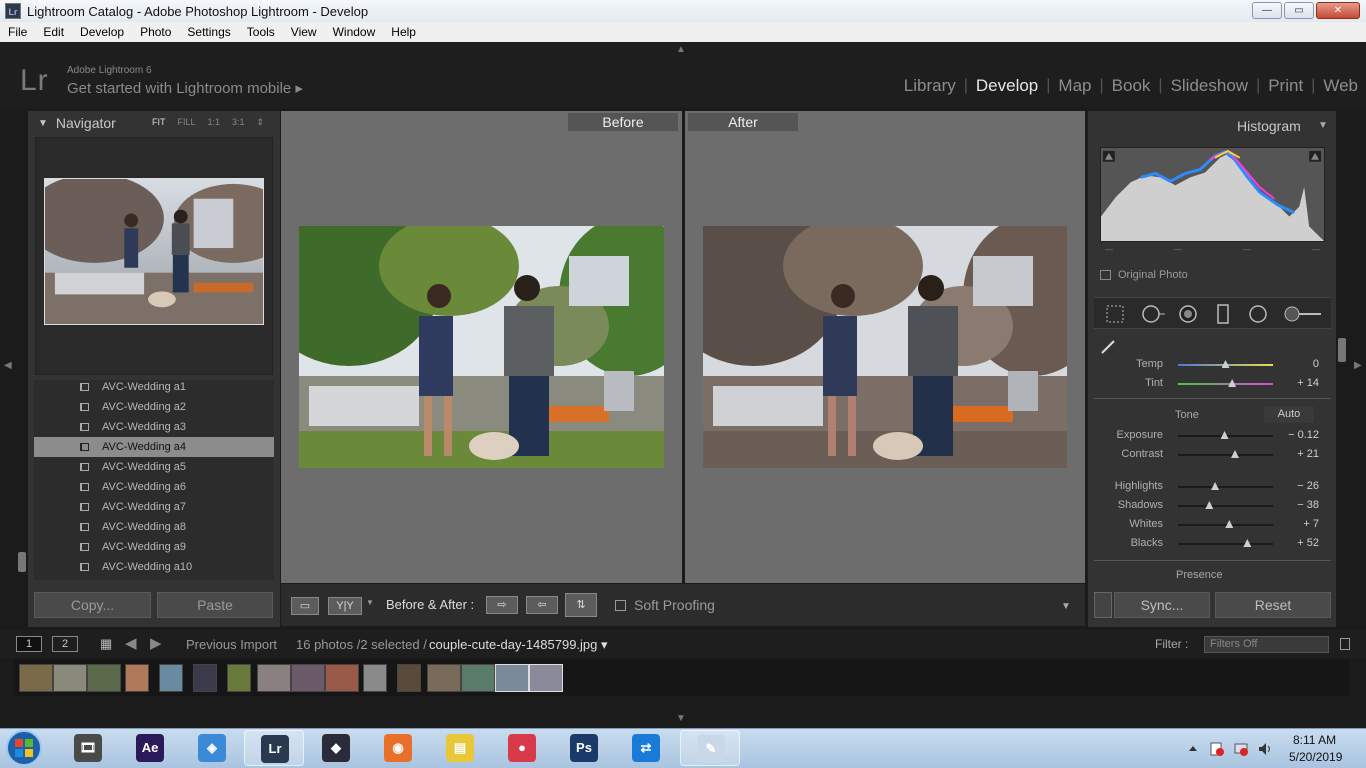 The width and height of the screenshot is (1366, 768). Describe the element at coordinates (1153, 275) in the screenshot. I see `original-photo-label: Original Photo` at that location.